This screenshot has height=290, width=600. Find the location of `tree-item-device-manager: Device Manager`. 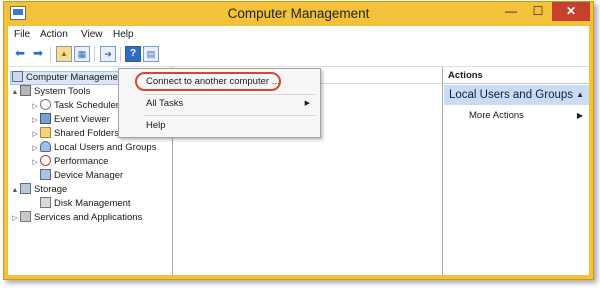

tree-item-device-manager: Device Manager is located at coordinates (76, 176).